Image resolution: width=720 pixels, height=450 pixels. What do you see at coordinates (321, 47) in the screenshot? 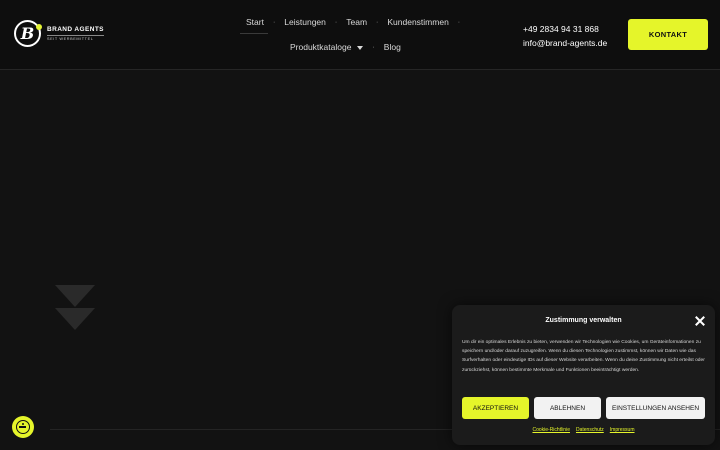
I see `nav-item-produktkataloge-label: Produktkataloge` at bounding box center [321, 47].